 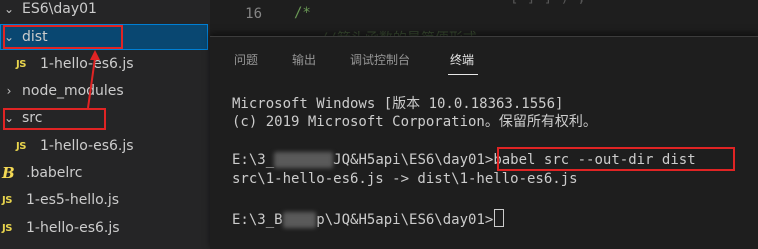 What do you see at coordinates (484, 18) in the screenshot?
I see `code-editor: [ ] ] ) ; 16 /* //箭头函数的最简便形式` at bounding box center [484, 18].